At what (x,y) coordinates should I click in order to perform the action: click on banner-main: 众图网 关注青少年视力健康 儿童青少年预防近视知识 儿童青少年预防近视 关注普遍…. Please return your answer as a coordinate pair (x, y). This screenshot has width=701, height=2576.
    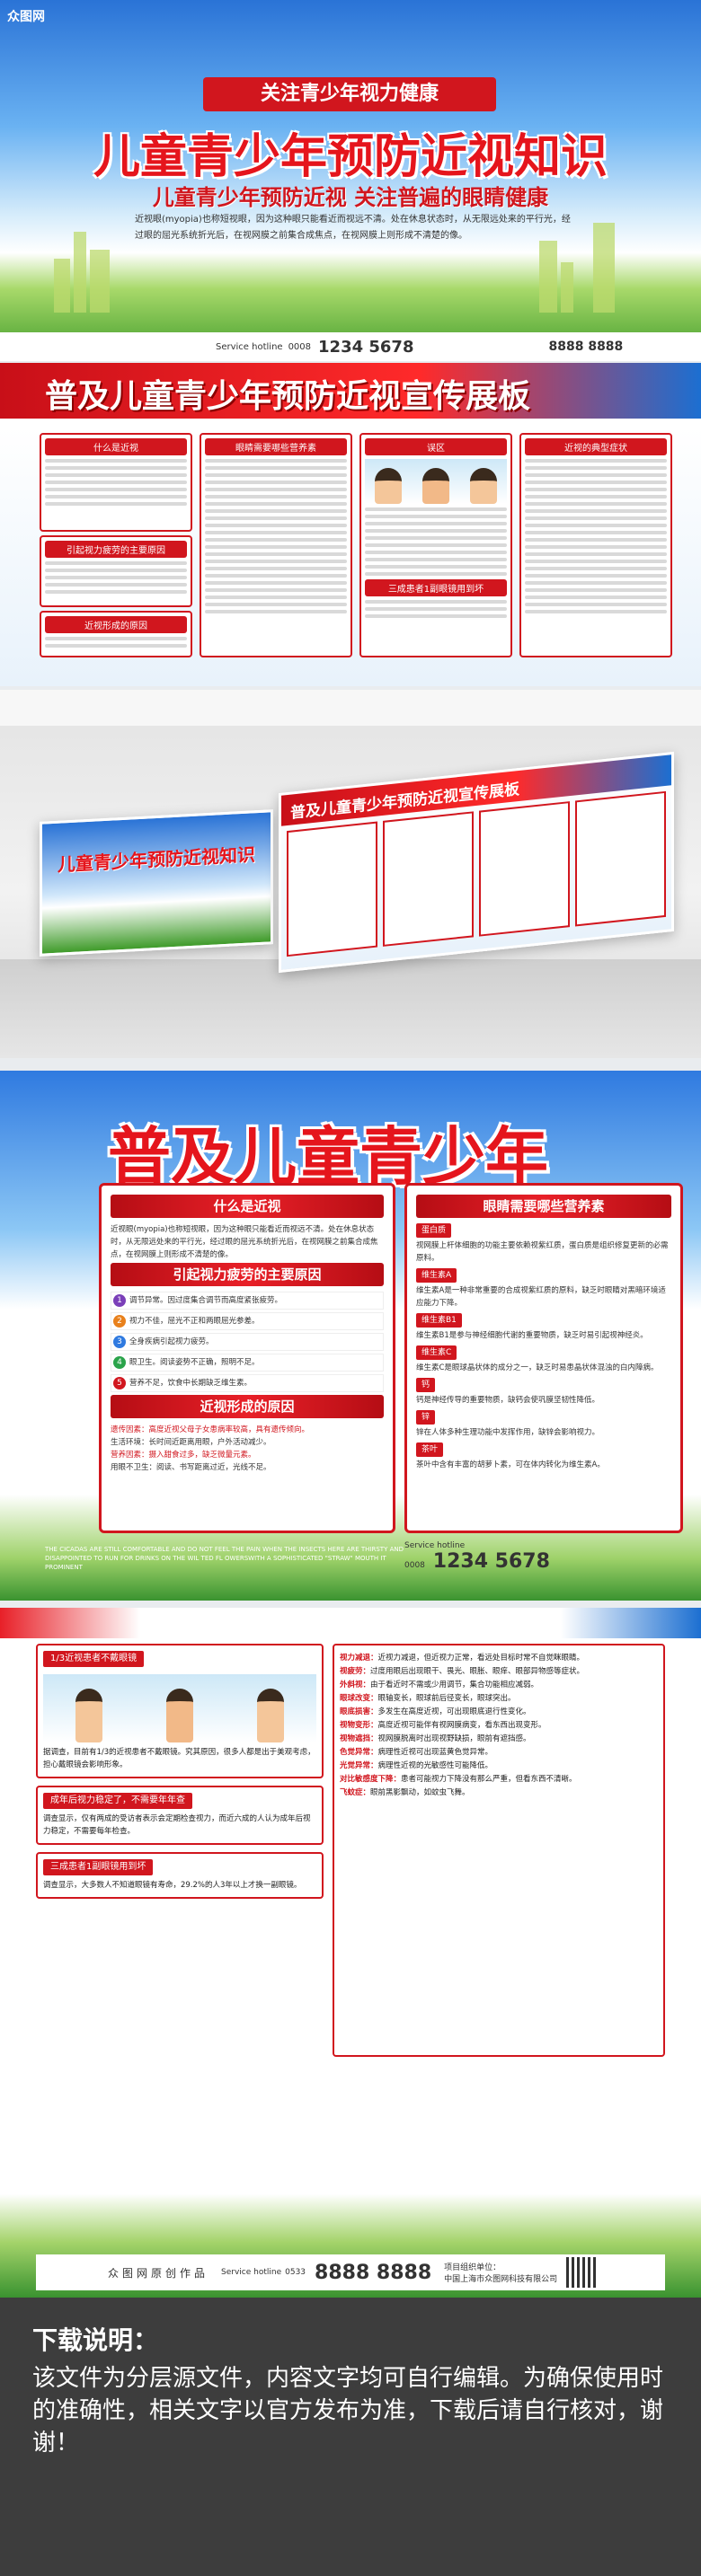
    Looking at the image, I should click on (350, 180).